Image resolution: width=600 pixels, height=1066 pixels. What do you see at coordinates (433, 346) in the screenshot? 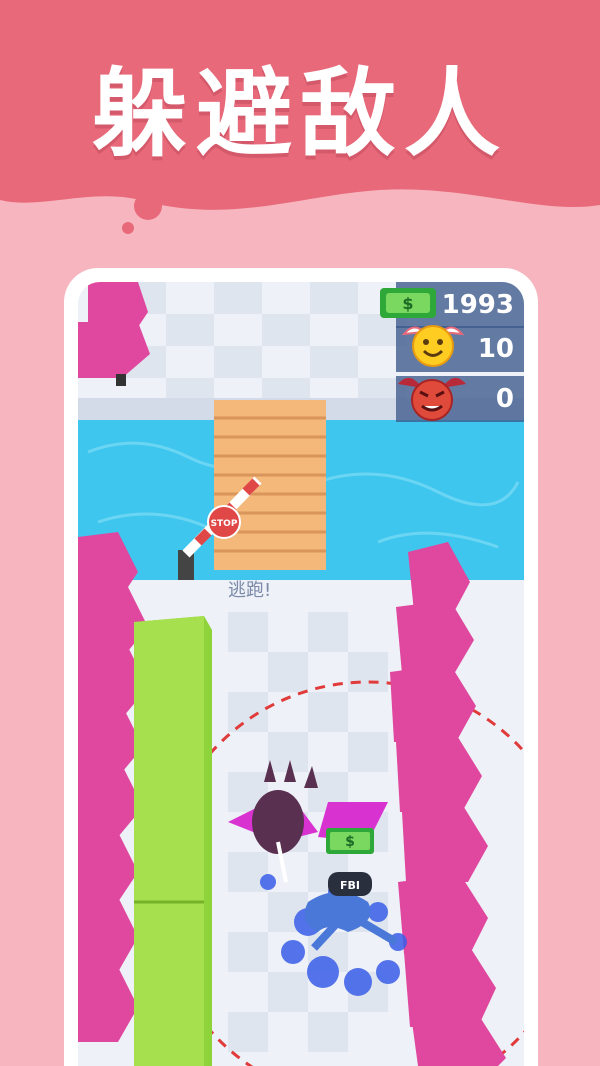
I see `smiley-angel-icon` at bounding box center [433, 346].